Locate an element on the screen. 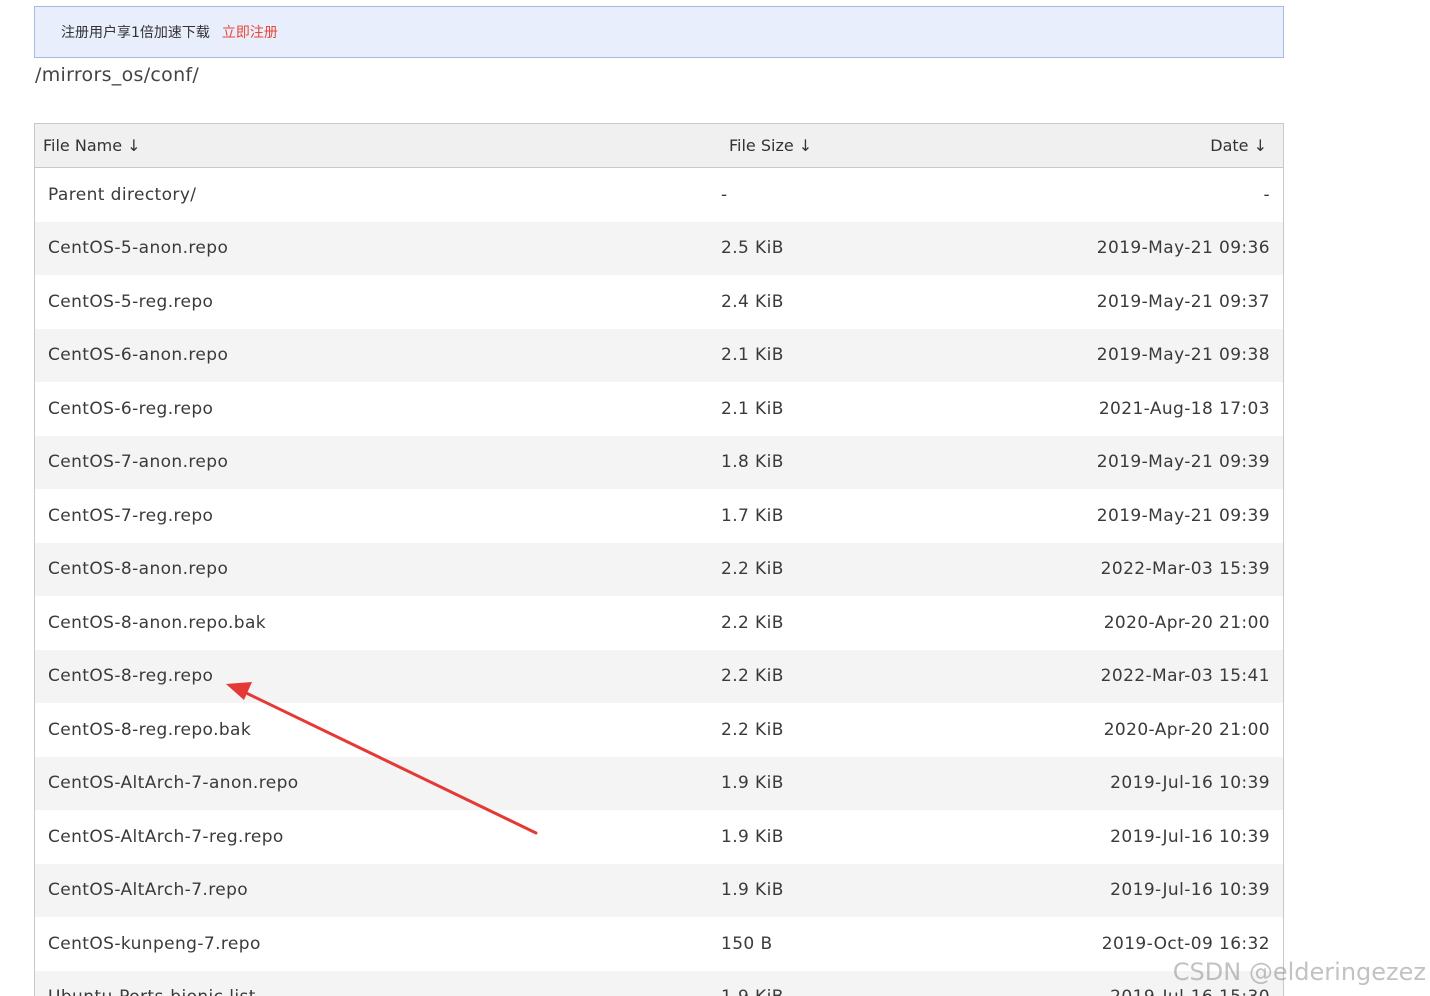 Image resolution: width=1430 pixels, height=996 pixels. table-row: Parent directory/ - - is located at coordinates (659, 195).